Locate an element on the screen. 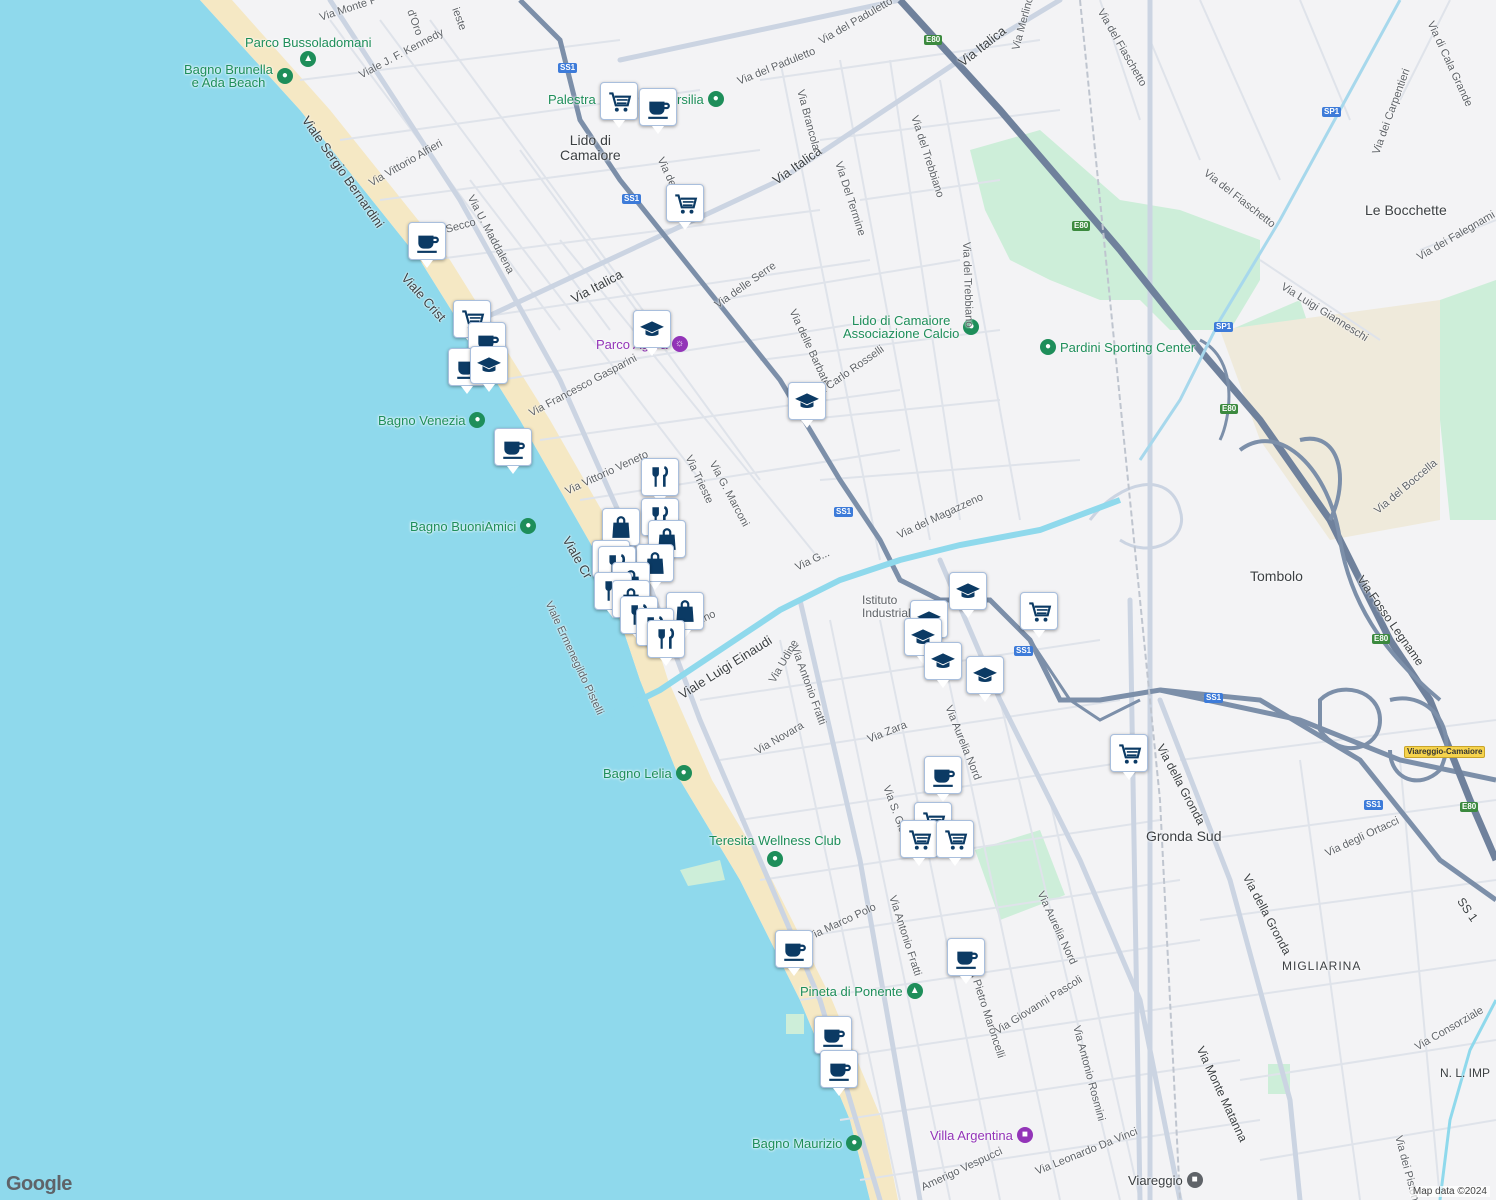 This screenshot has height=1200, width=1496. place-label: Lido di Camaiore is located at coordinates (590, 147).